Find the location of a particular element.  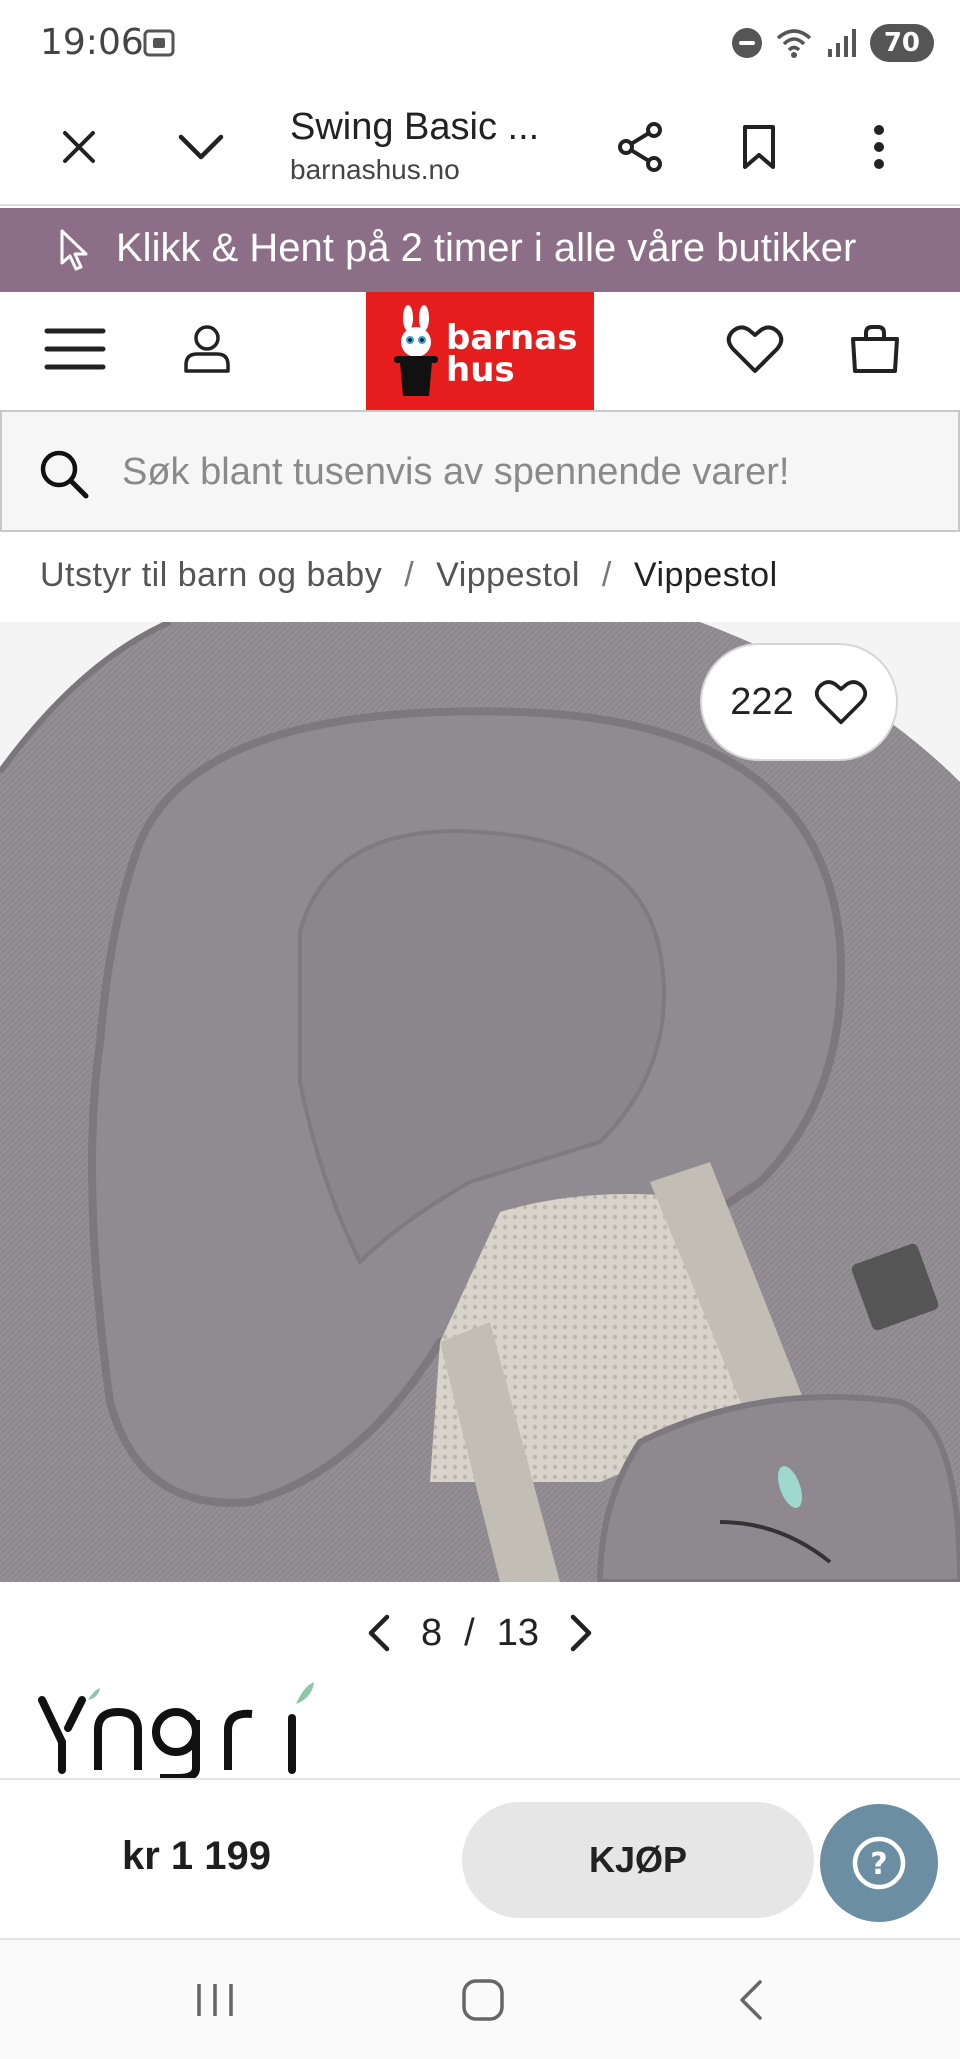

help-icon: ? is located at coordinates (879, 1863).